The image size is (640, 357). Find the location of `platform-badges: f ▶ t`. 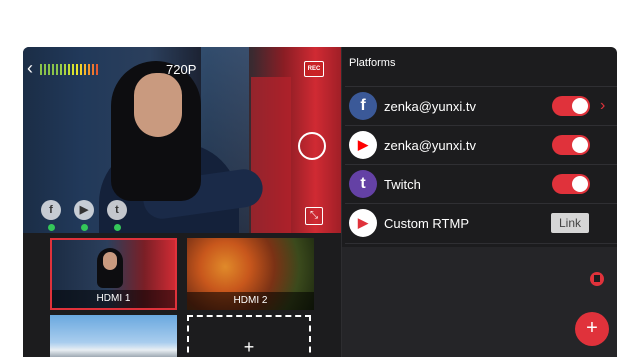

platform-badges: f ▶ t is located at coordinates (84, 215).